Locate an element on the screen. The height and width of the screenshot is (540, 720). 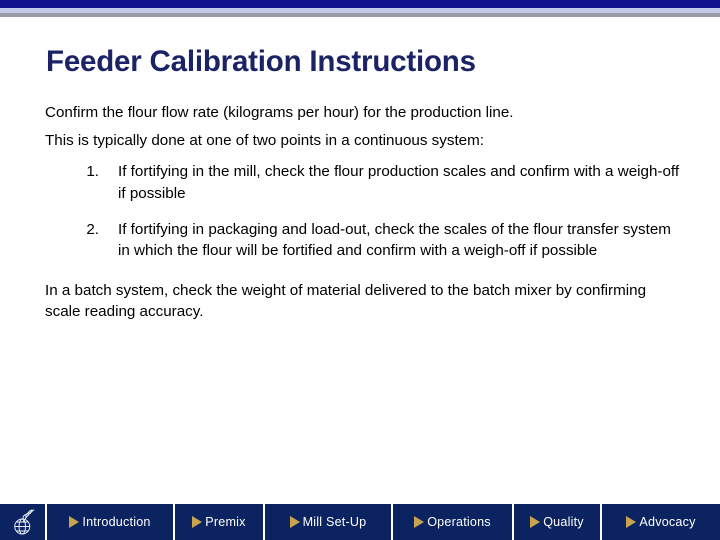
nav-button-label: Quality is located at coordinates (563, 522).